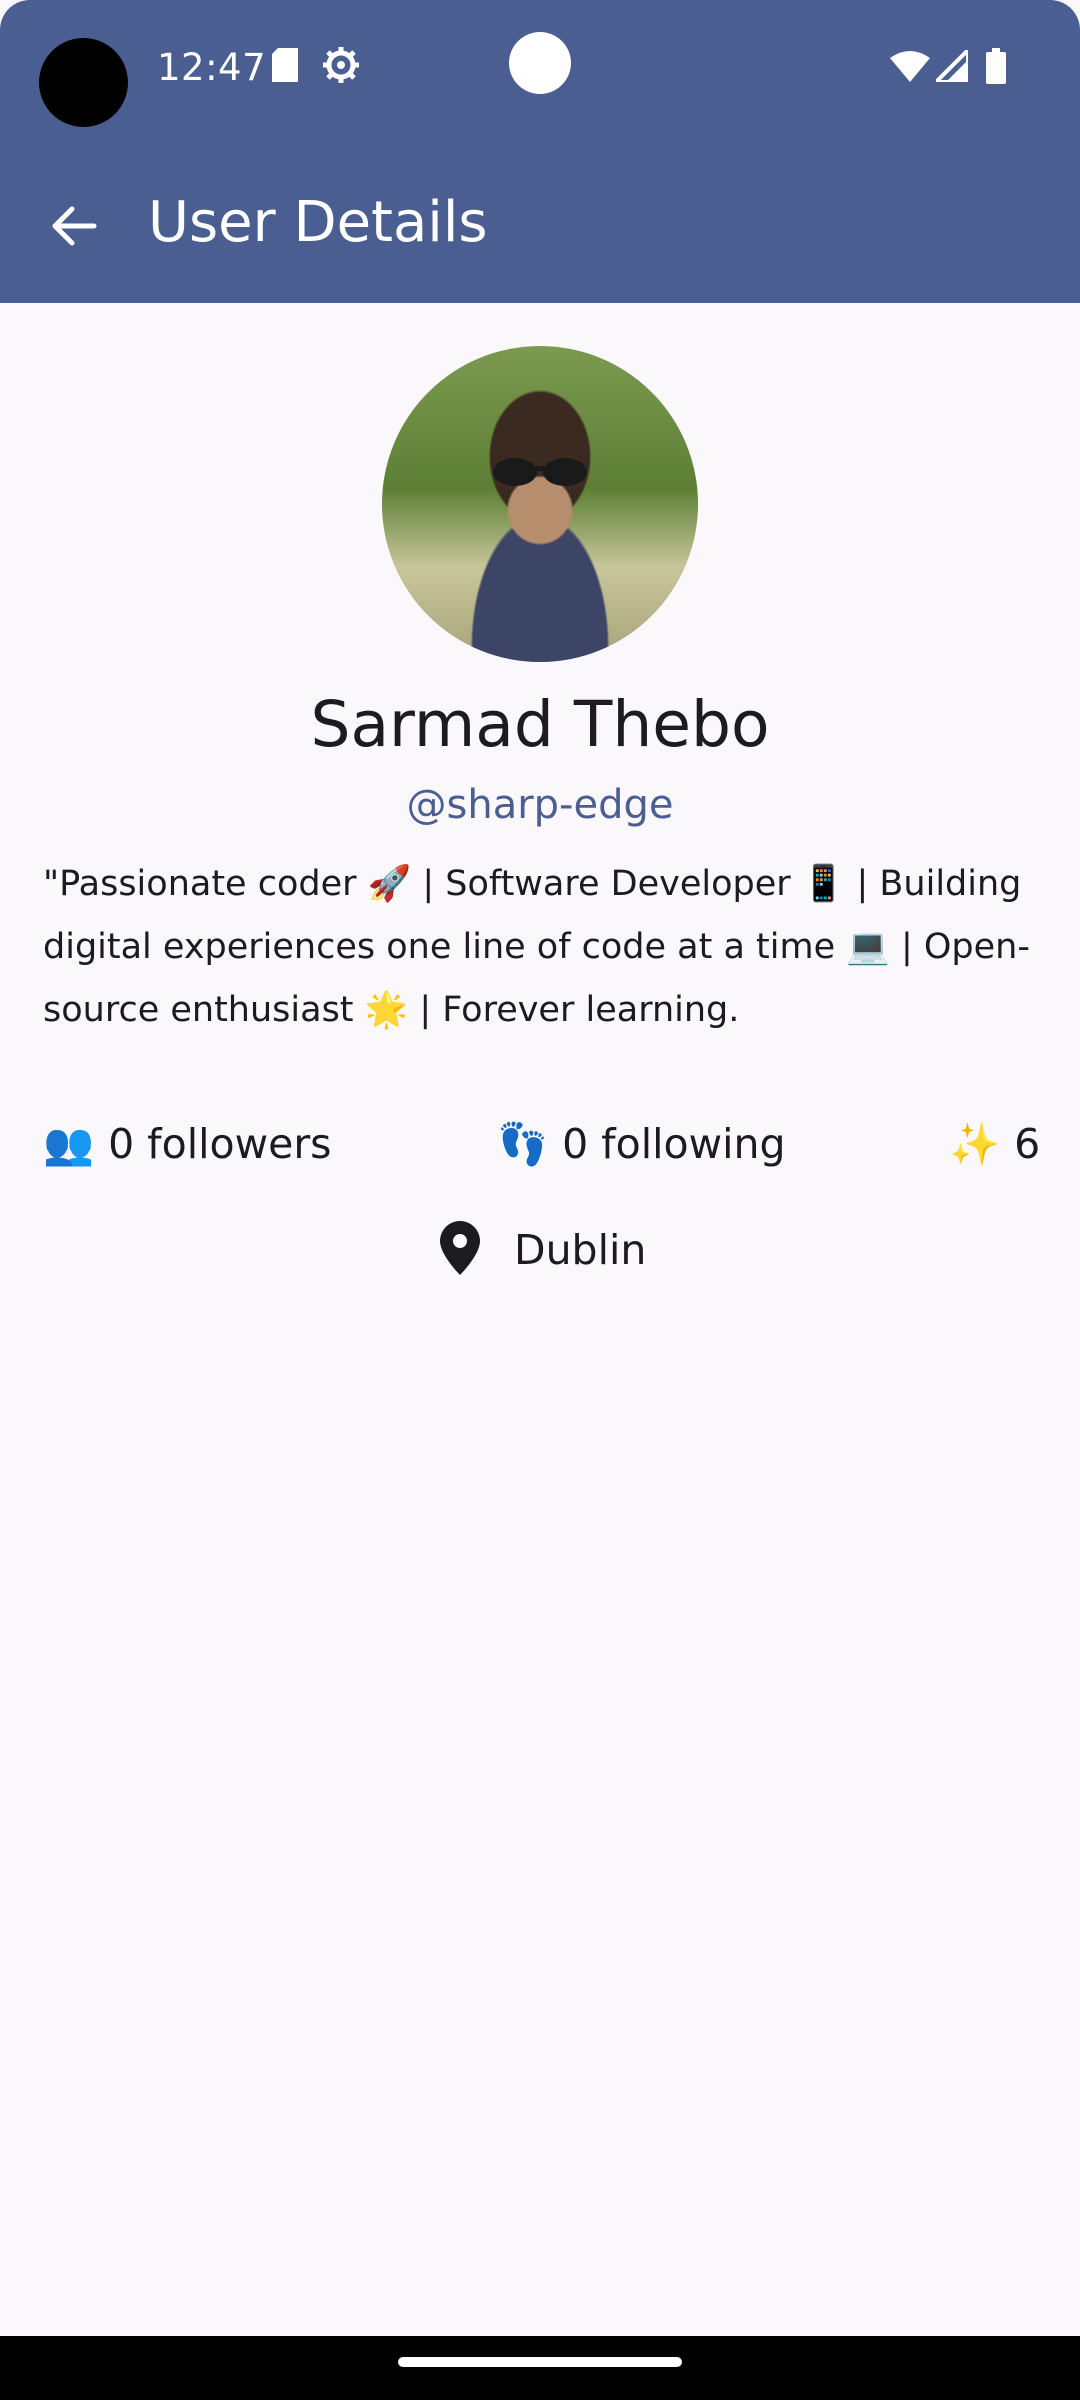  What do you see at coordinates (220, 1144) in the screenshot?
I see `followers-count: 0 followers` at bounding box center [220, 1144].